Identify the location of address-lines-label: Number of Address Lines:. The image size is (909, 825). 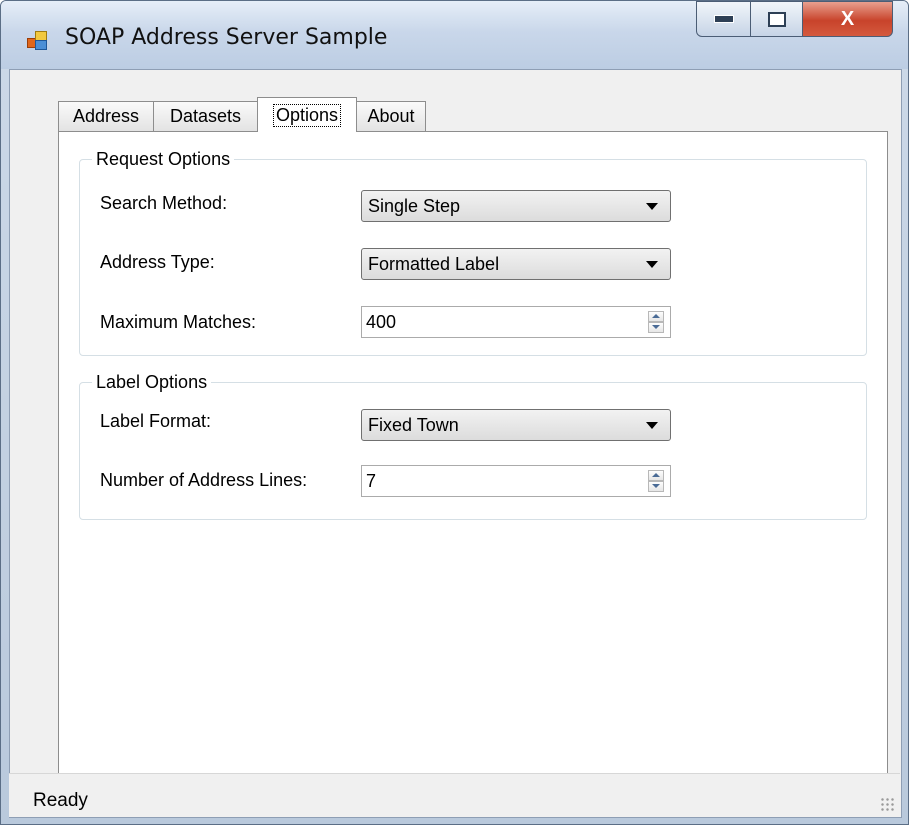
(204, 480).